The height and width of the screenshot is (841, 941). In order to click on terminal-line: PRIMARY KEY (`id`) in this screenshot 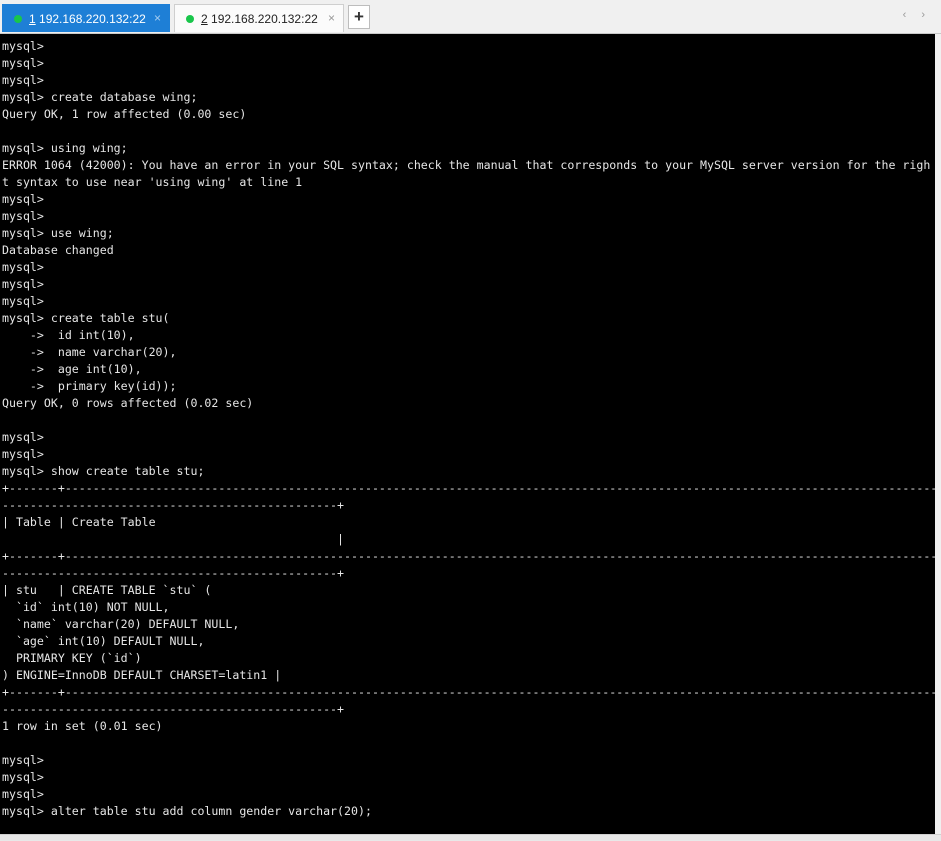, I will do `click(72, 658)`.